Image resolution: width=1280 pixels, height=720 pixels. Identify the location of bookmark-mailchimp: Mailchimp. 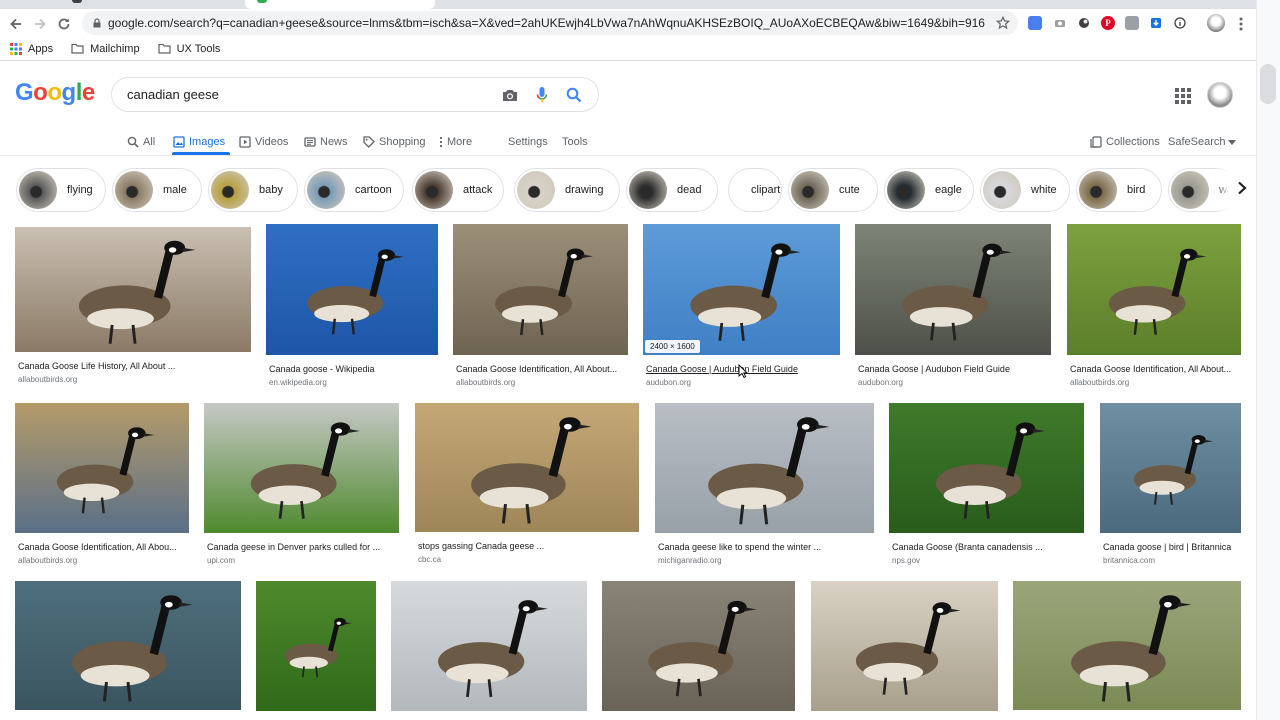
(105, 49).